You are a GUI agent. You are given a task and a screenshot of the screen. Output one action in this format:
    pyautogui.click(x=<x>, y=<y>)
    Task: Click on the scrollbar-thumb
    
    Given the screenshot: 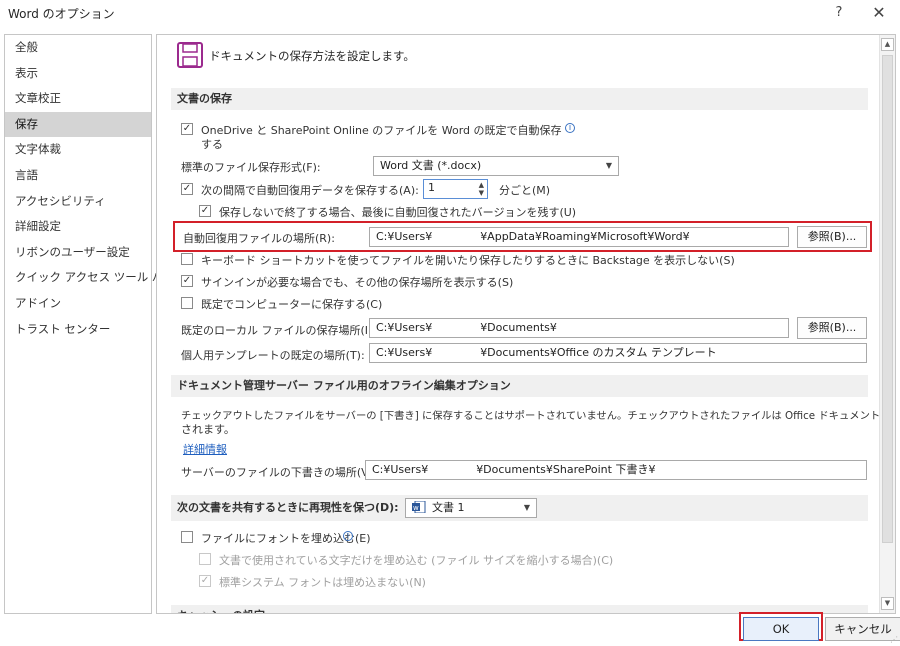 What is the action you would take?
    pyautogui.click(x=887, y=299)
    